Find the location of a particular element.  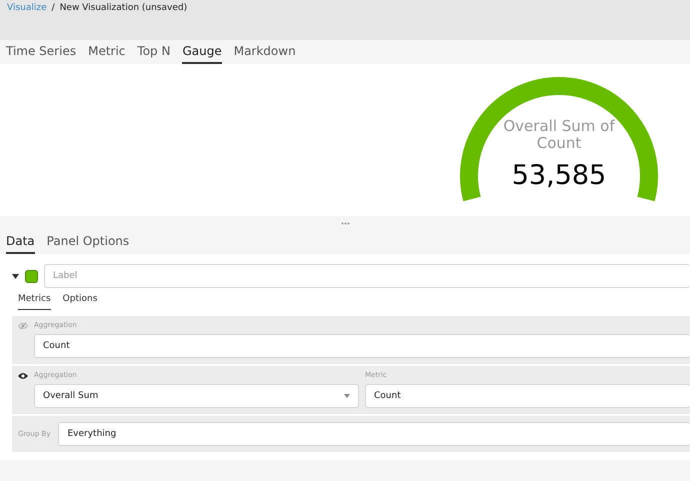

page-title: New Visualization (unsaved) is located at coordinates (124, 8).